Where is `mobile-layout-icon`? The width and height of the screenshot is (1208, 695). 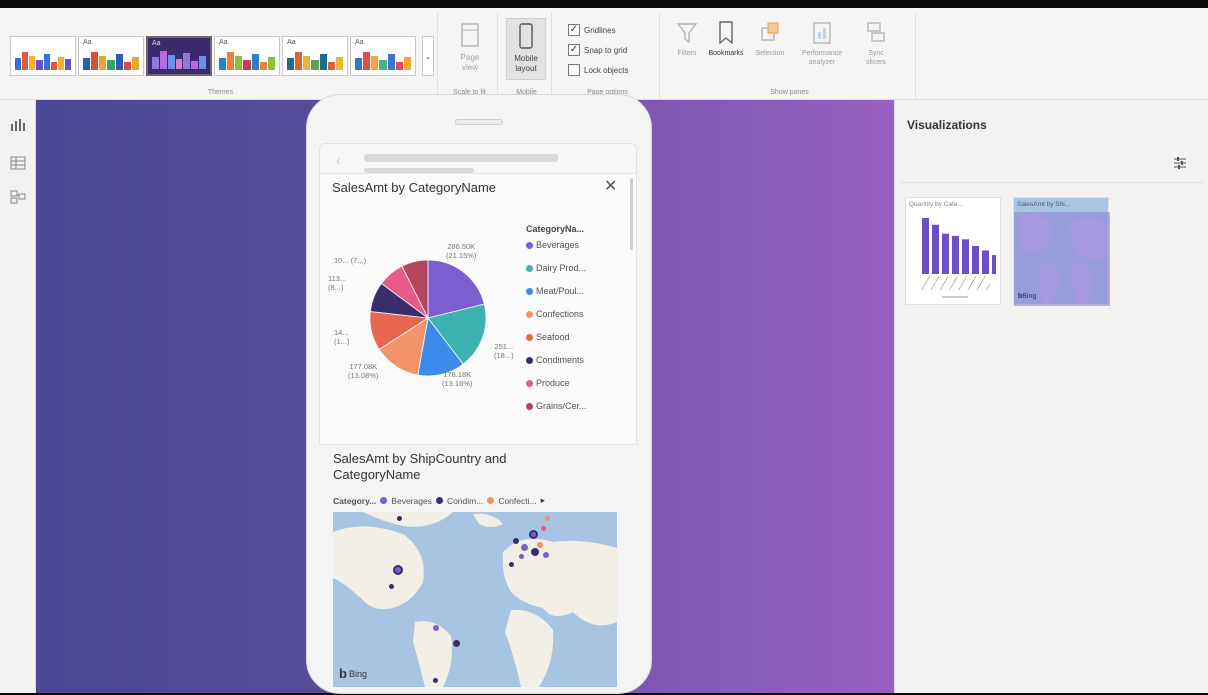
mobile-layout-icon is located at coordinates (526, 36).